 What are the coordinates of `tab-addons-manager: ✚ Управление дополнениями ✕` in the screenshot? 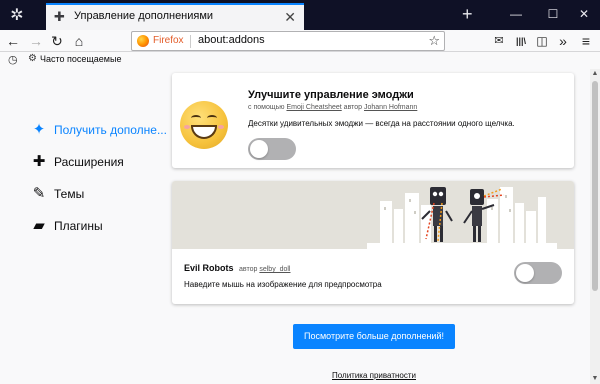 It's located at (175, 16).